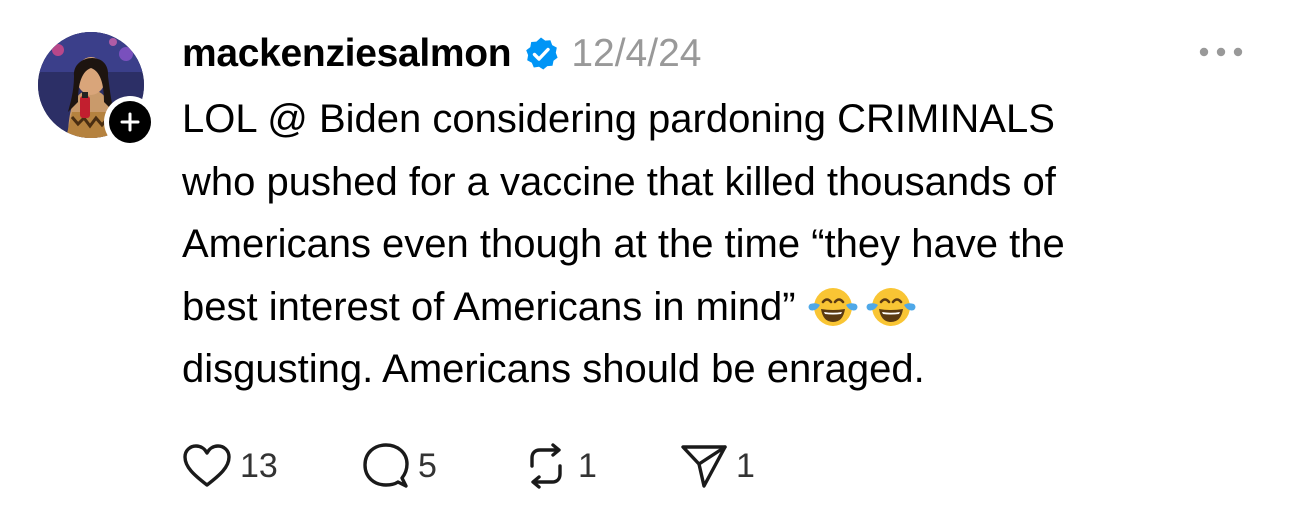 Image resolution: width=1290 pixels, height=527 pixels. What do you see at coordinates (489, 306) in the screenshot?
I see `post-text-line: best interest of Americans in mind”` at bounding box center [489, 306].